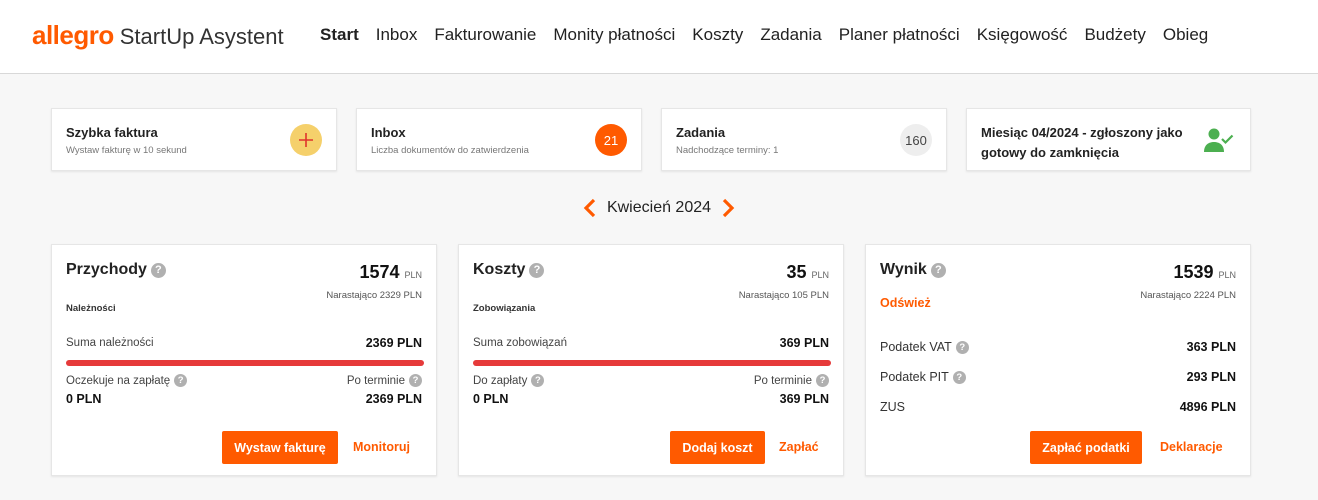 Image resolution: width=1318 pixels, height=500 pixels. Describe the element at coordinates (717, 35) in the screenshot. I see `nav-costs: Koszty` at that location.